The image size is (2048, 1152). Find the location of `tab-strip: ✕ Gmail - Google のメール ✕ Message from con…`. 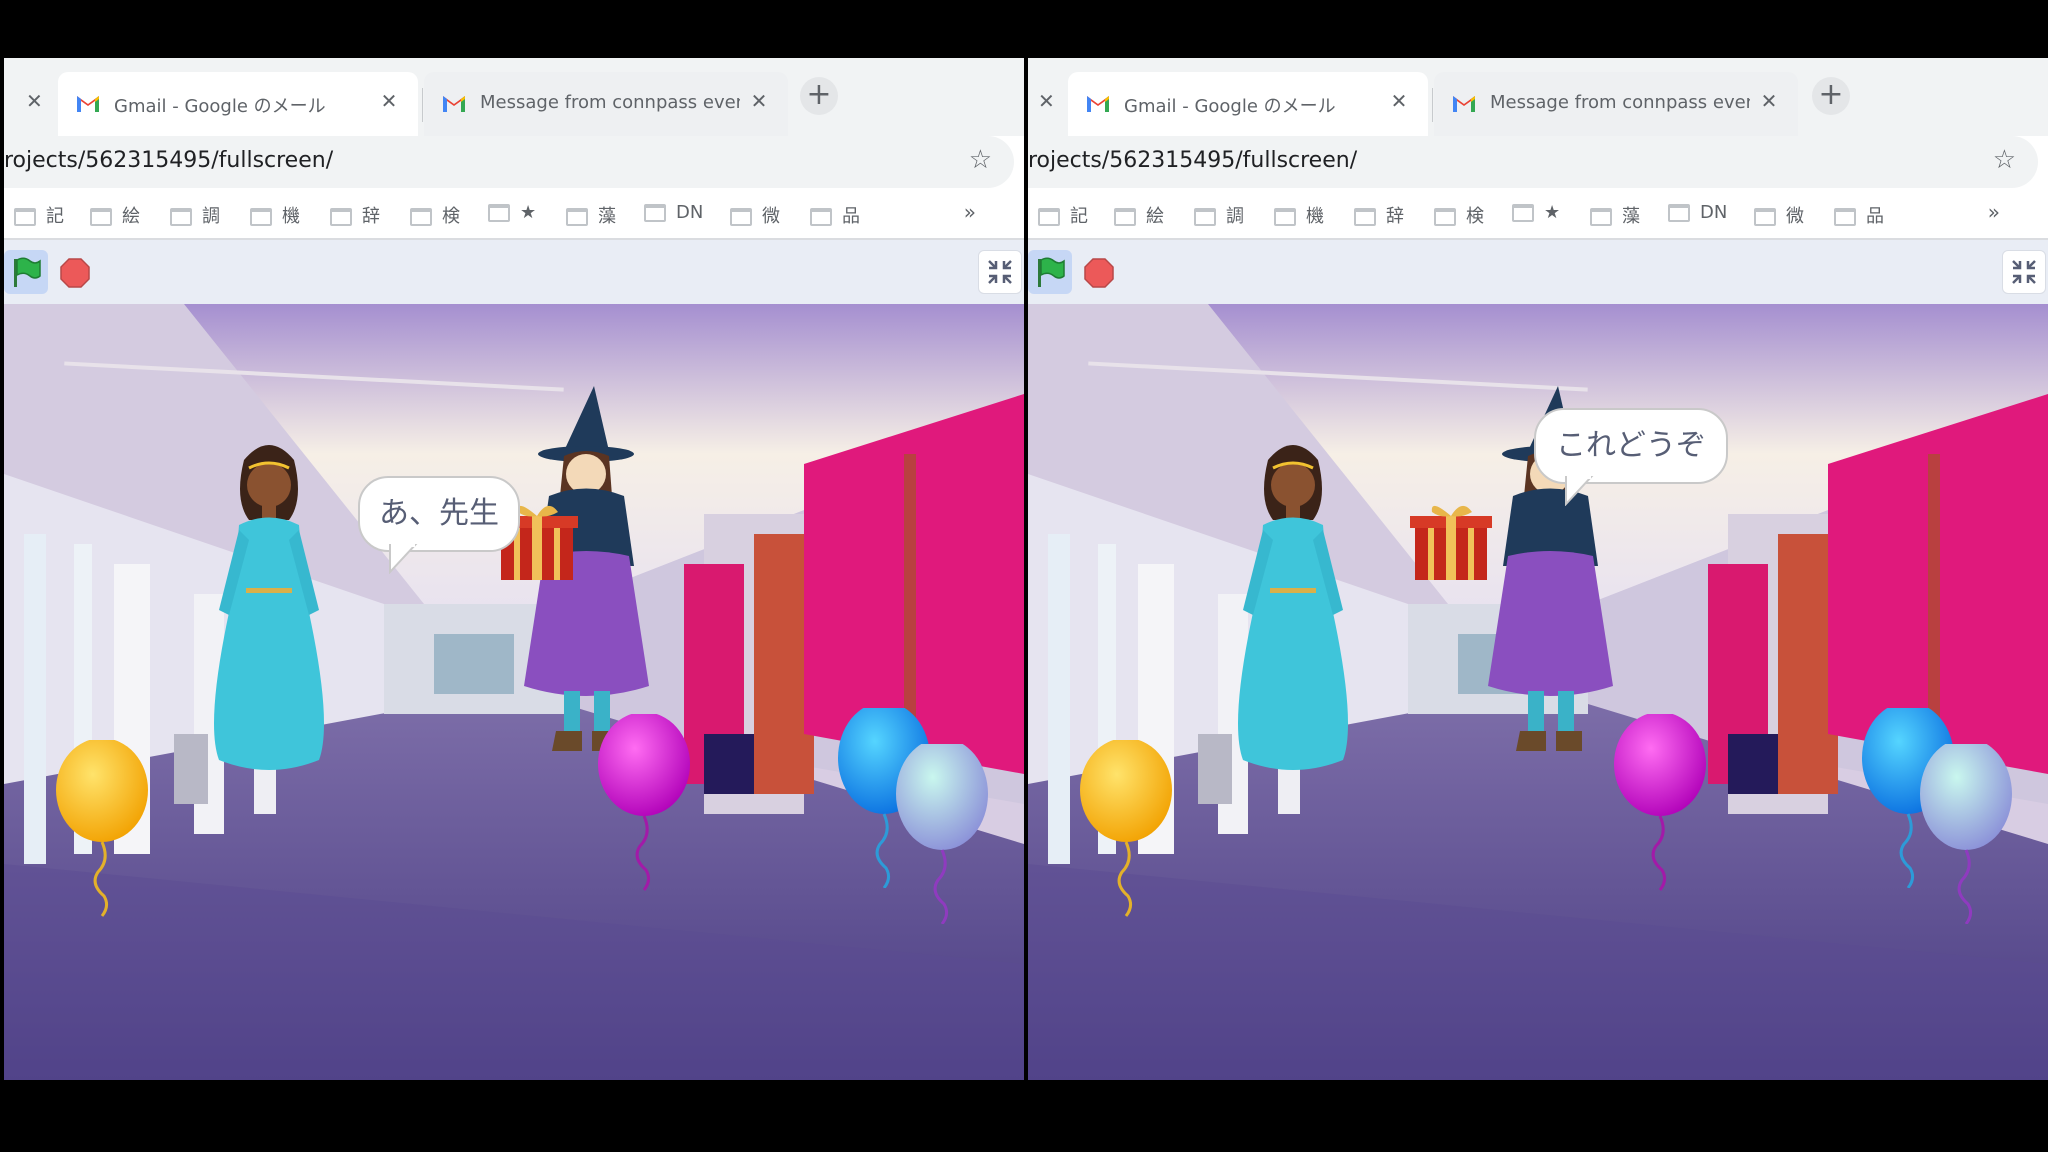

tab-strip: ✕ Gmail - Google のメール ✕ Message from con… is located at coordinates (514, 97).